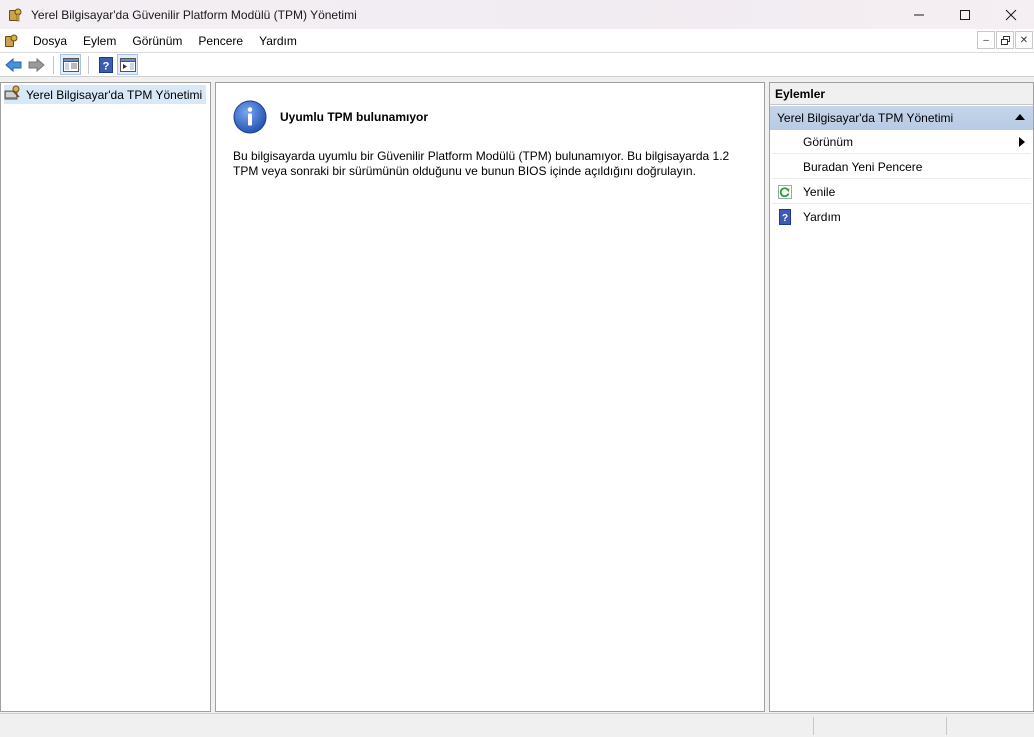 The image size is (1034, 737). I want to click on action-label: Görünüm, so click(828, 142).